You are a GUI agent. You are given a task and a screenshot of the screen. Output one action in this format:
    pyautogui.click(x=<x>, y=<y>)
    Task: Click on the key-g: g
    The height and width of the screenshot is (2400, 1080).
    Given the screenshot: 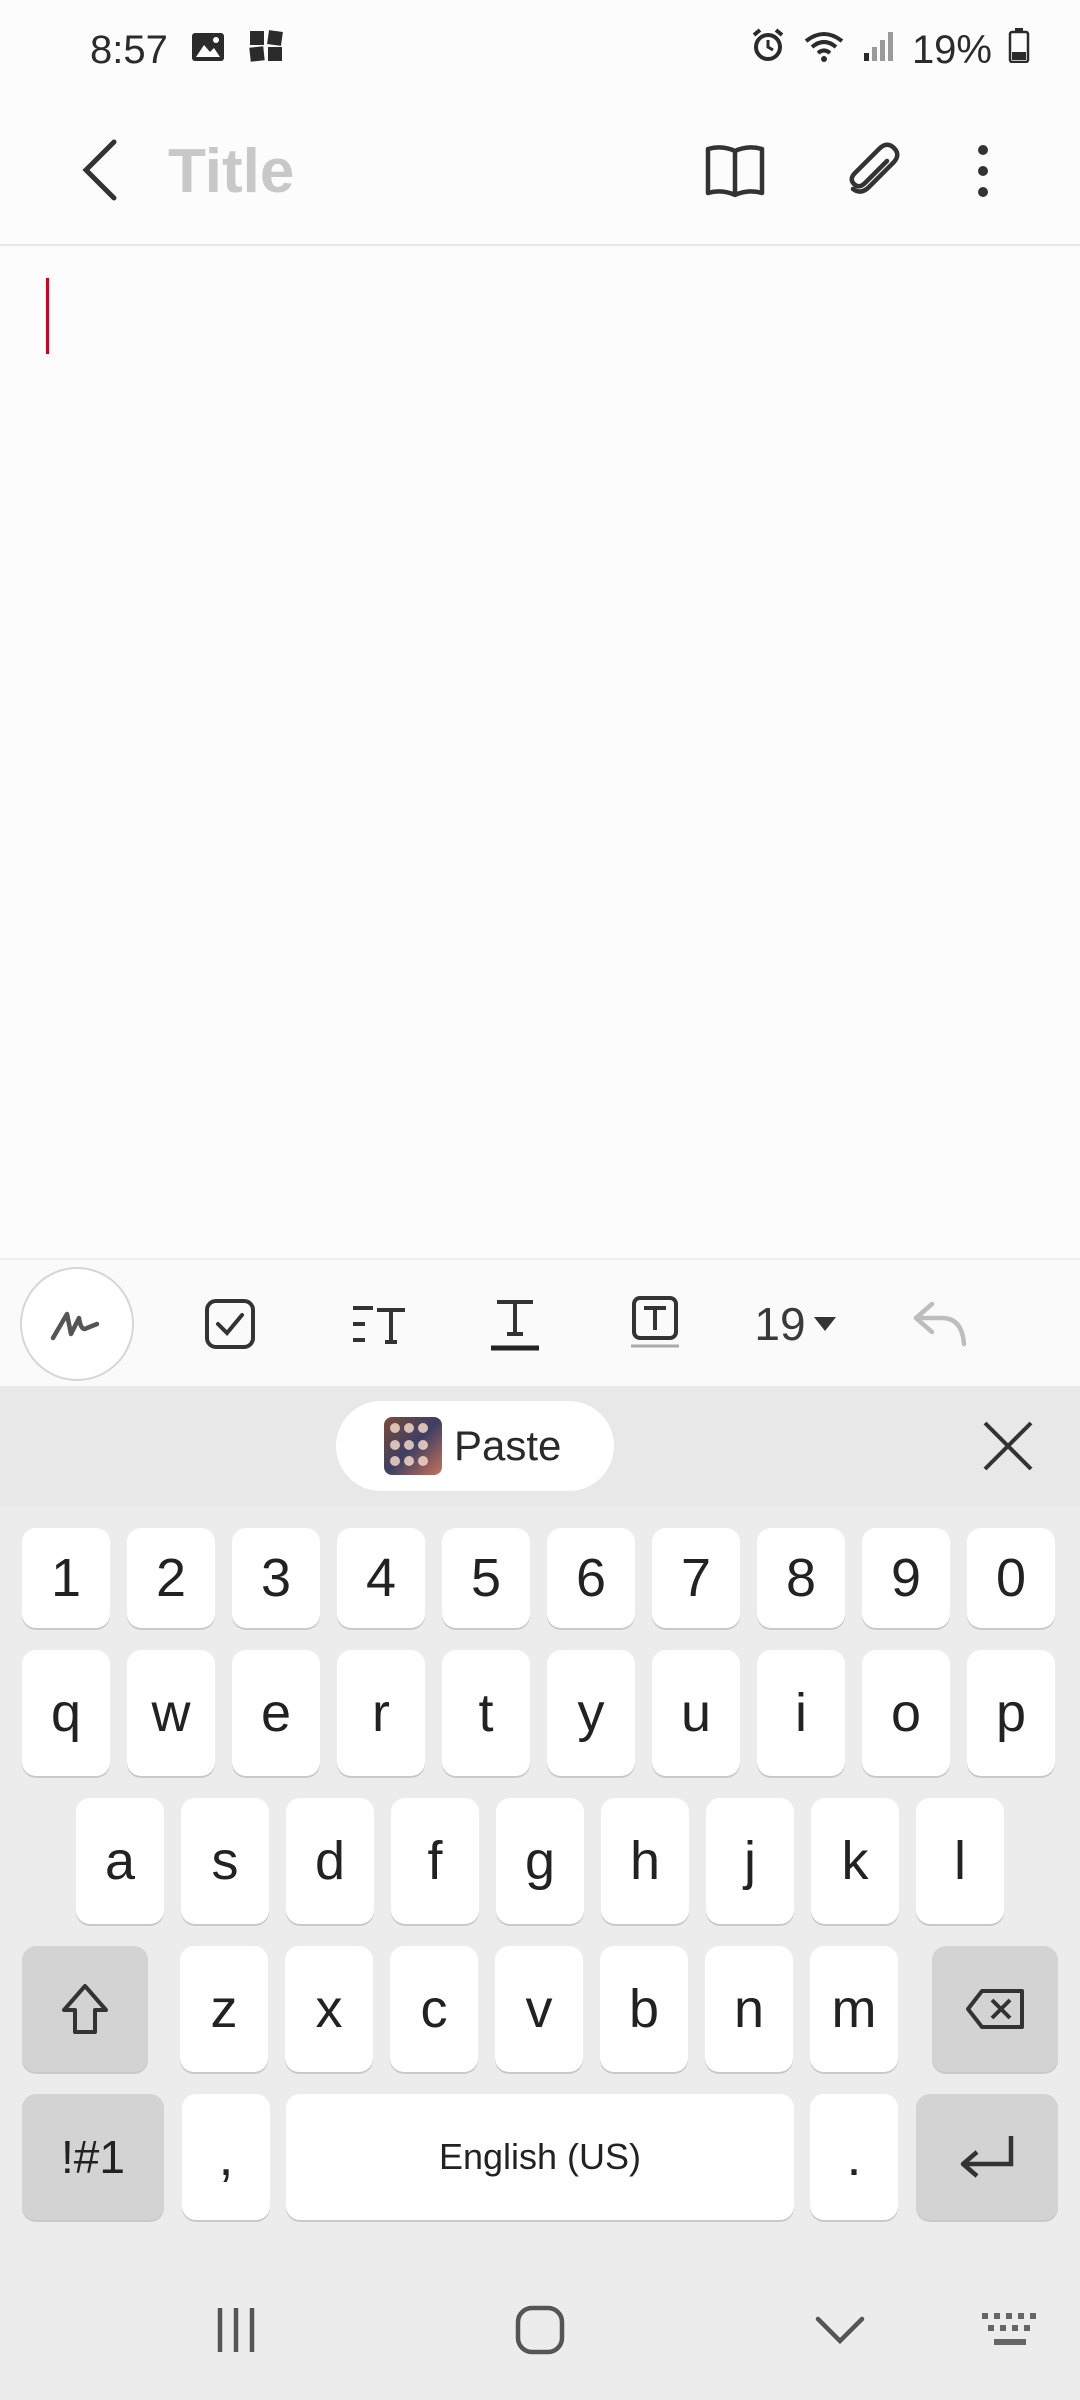 What is the action you would take?
    pyautogui.click(x=540, y=1861)
    